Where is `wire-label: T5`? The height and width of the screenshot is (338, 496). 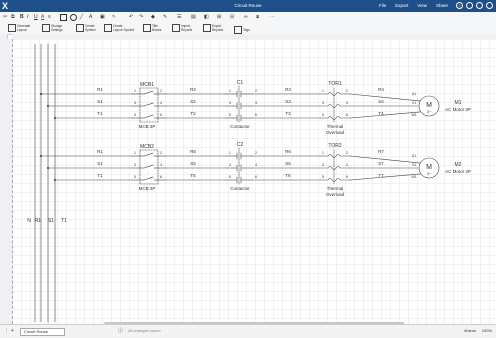 wire-label: T5 is located at coordinates (193, 175).